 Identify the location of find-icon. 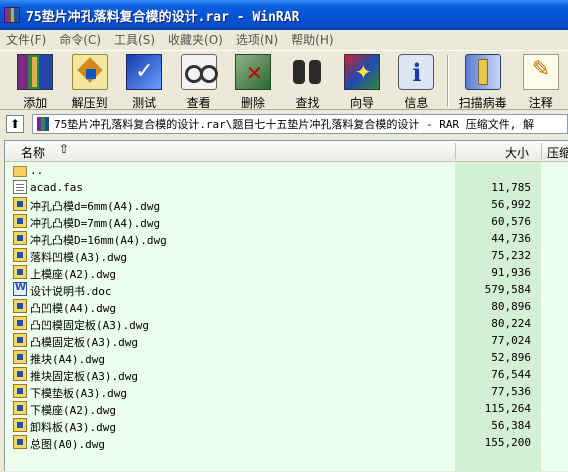
(307, 72).